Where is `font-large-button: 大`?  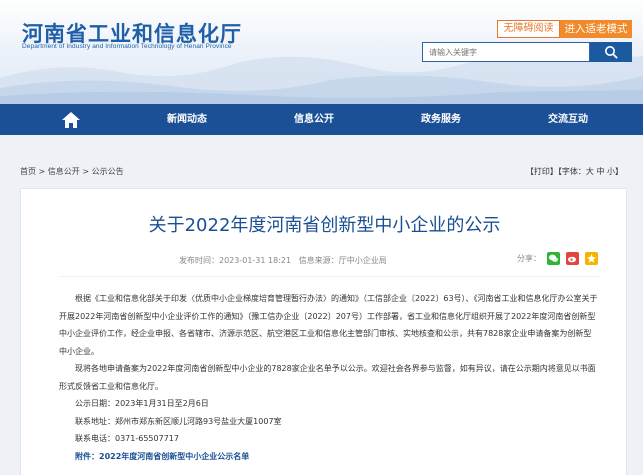 font-large-button: 大 is located at coordinates (590, 171).